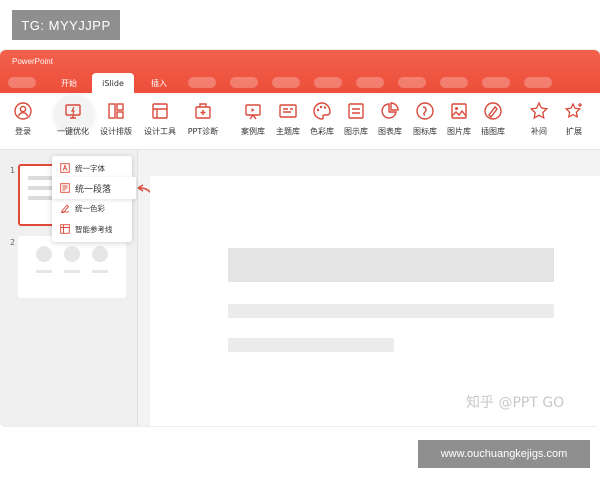 This screenshot has height=480, width=600. What do you see at coordinates (425, 111) in the screenshot?
I see `icon-library-icon` at bounding box center [425, 111].